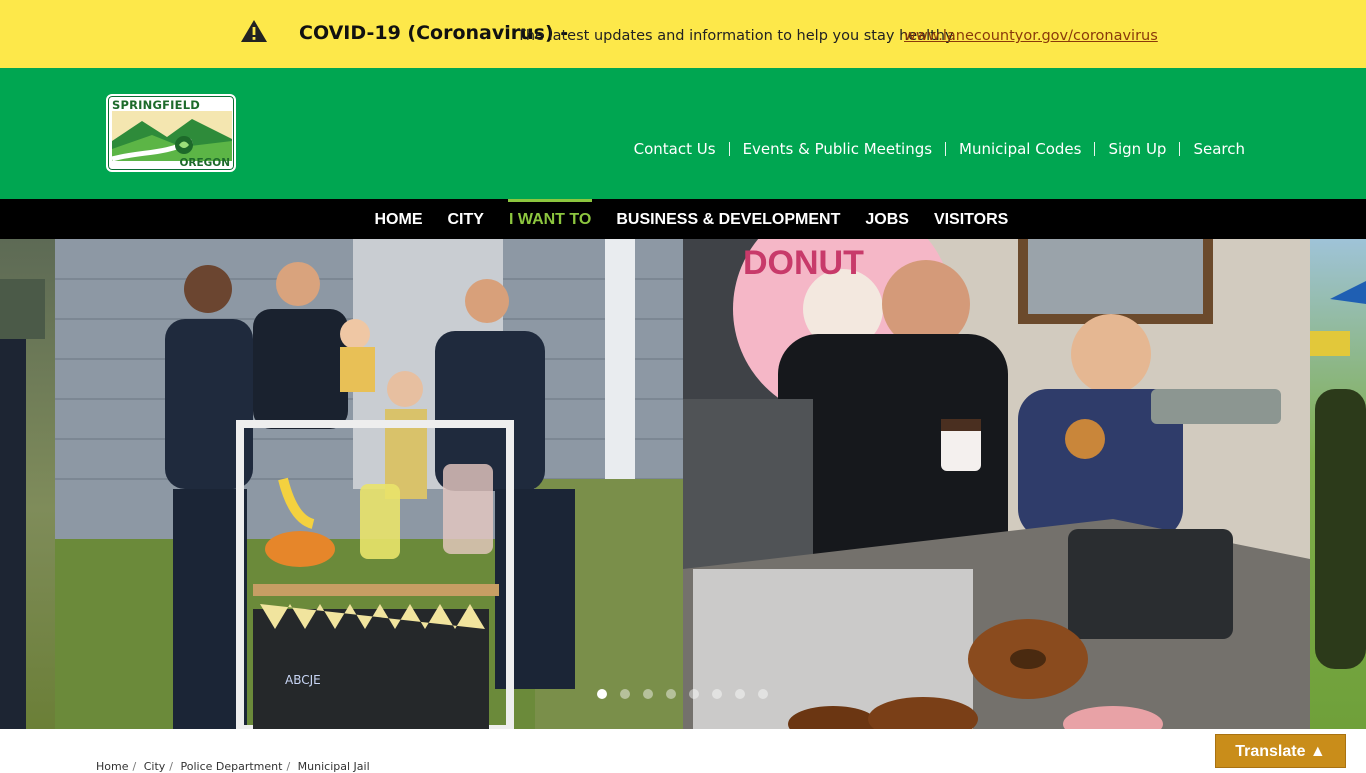 This screenshot has width=1366, height=773. I want to click on nav-jobs: JOBS, so click(887, 219).